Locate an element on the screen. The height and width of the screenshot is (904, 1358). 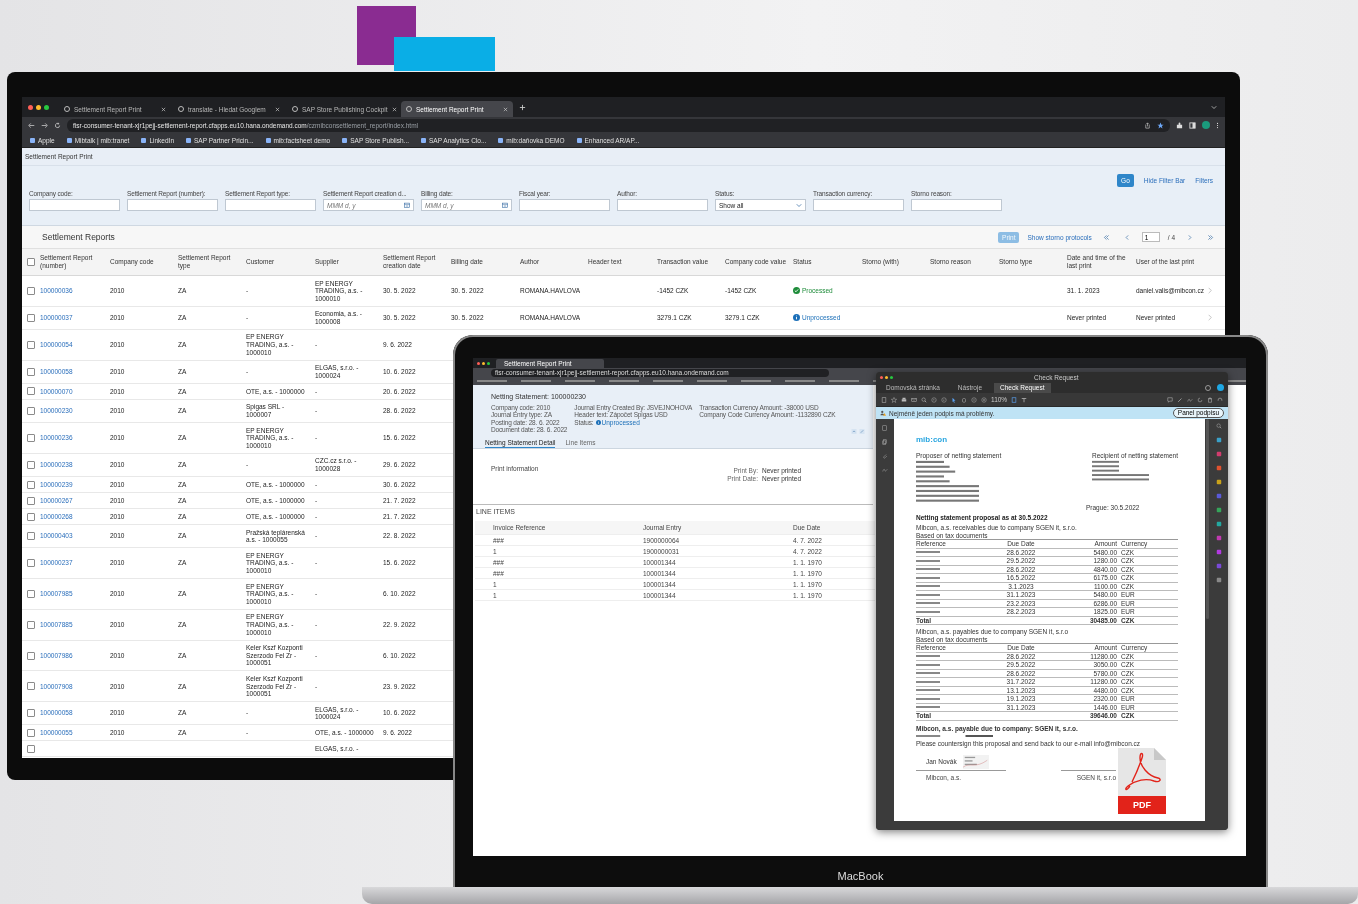
pen-icon is located at coordinates (1180, 399).